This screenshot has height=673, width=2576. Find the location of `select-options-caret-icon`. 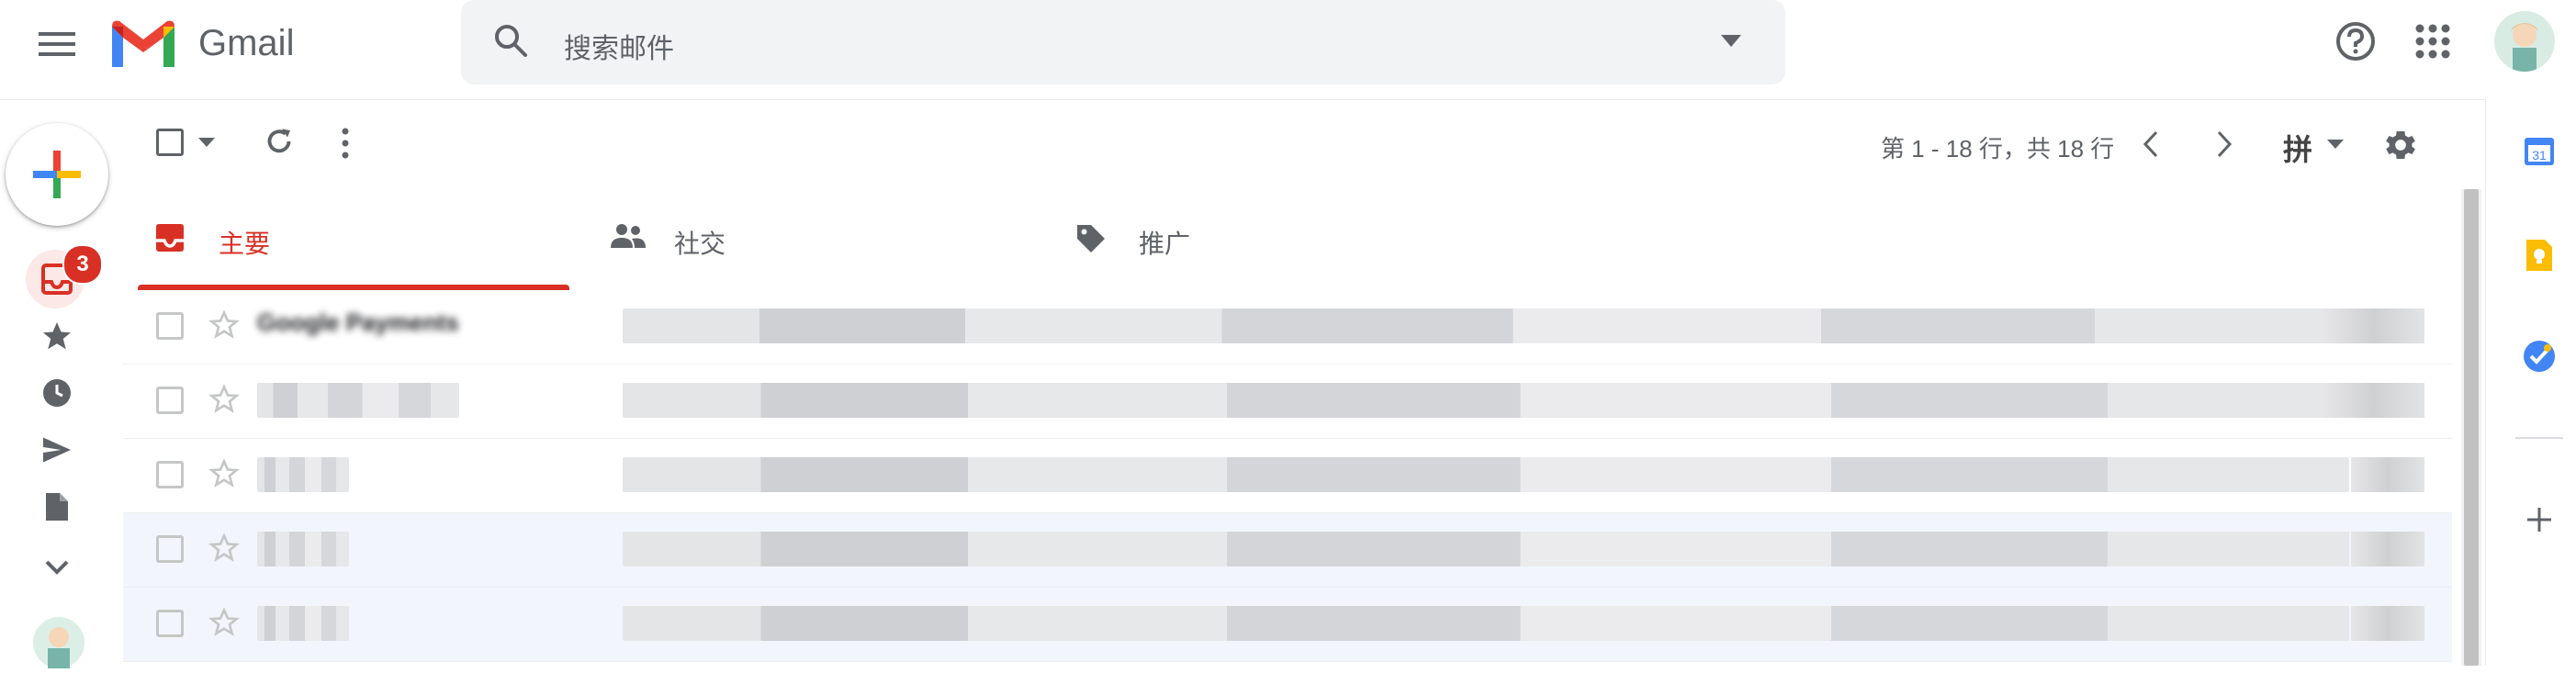

select-options-caret-icon is located at coordinates (206, 142).